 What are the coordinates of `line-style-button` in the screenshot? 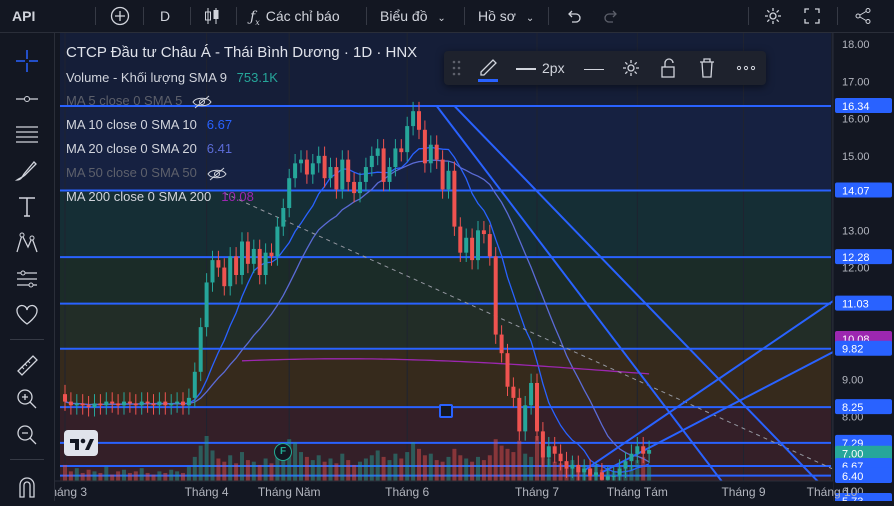 It's located at (594, 68).